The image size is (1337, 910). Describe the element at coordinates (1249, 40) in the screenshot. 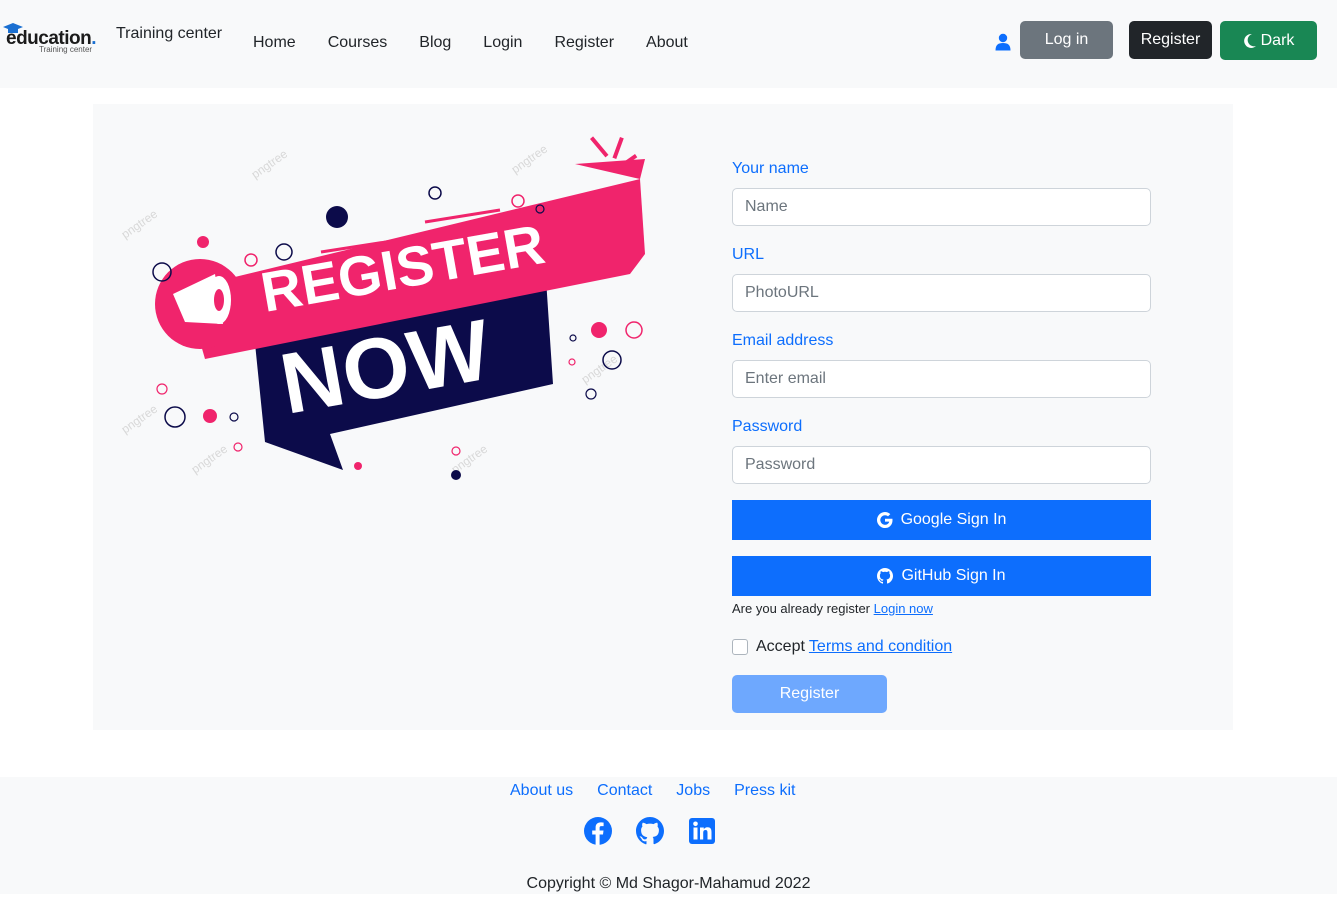

I see `moon-icon` at that location.